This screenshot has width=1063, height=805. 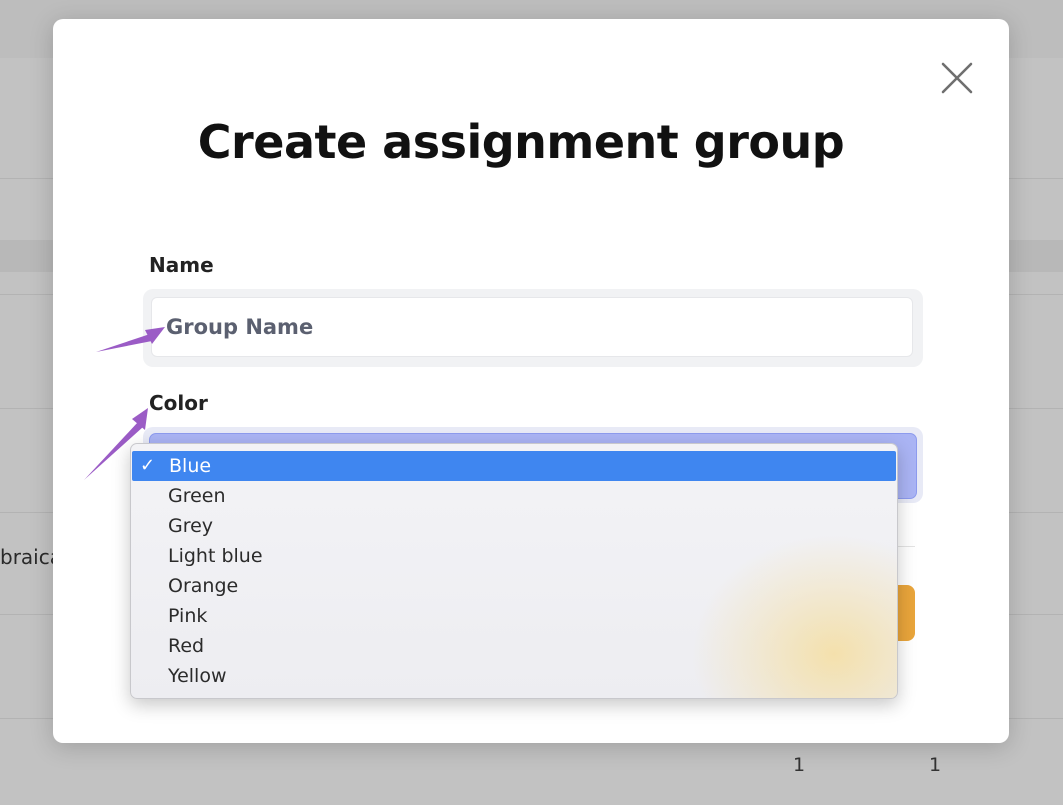 I want to click on color-option-yellow: Yellow, so click(x=514, y=676).